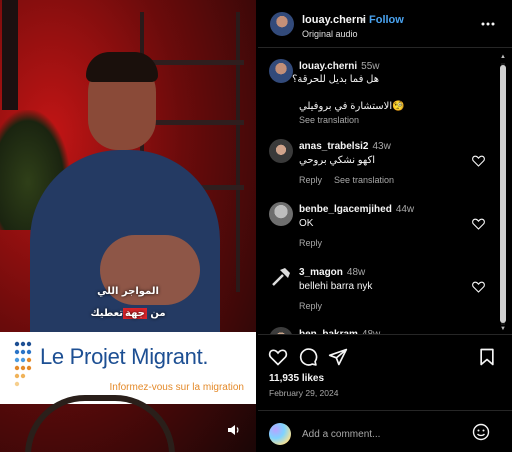 Image resolution: width=512 pixels, height=452 pixels. What do you see at coordinates (234, 430) in the screenshot?
I see `mute-icon` at bounding box center [234, 430].